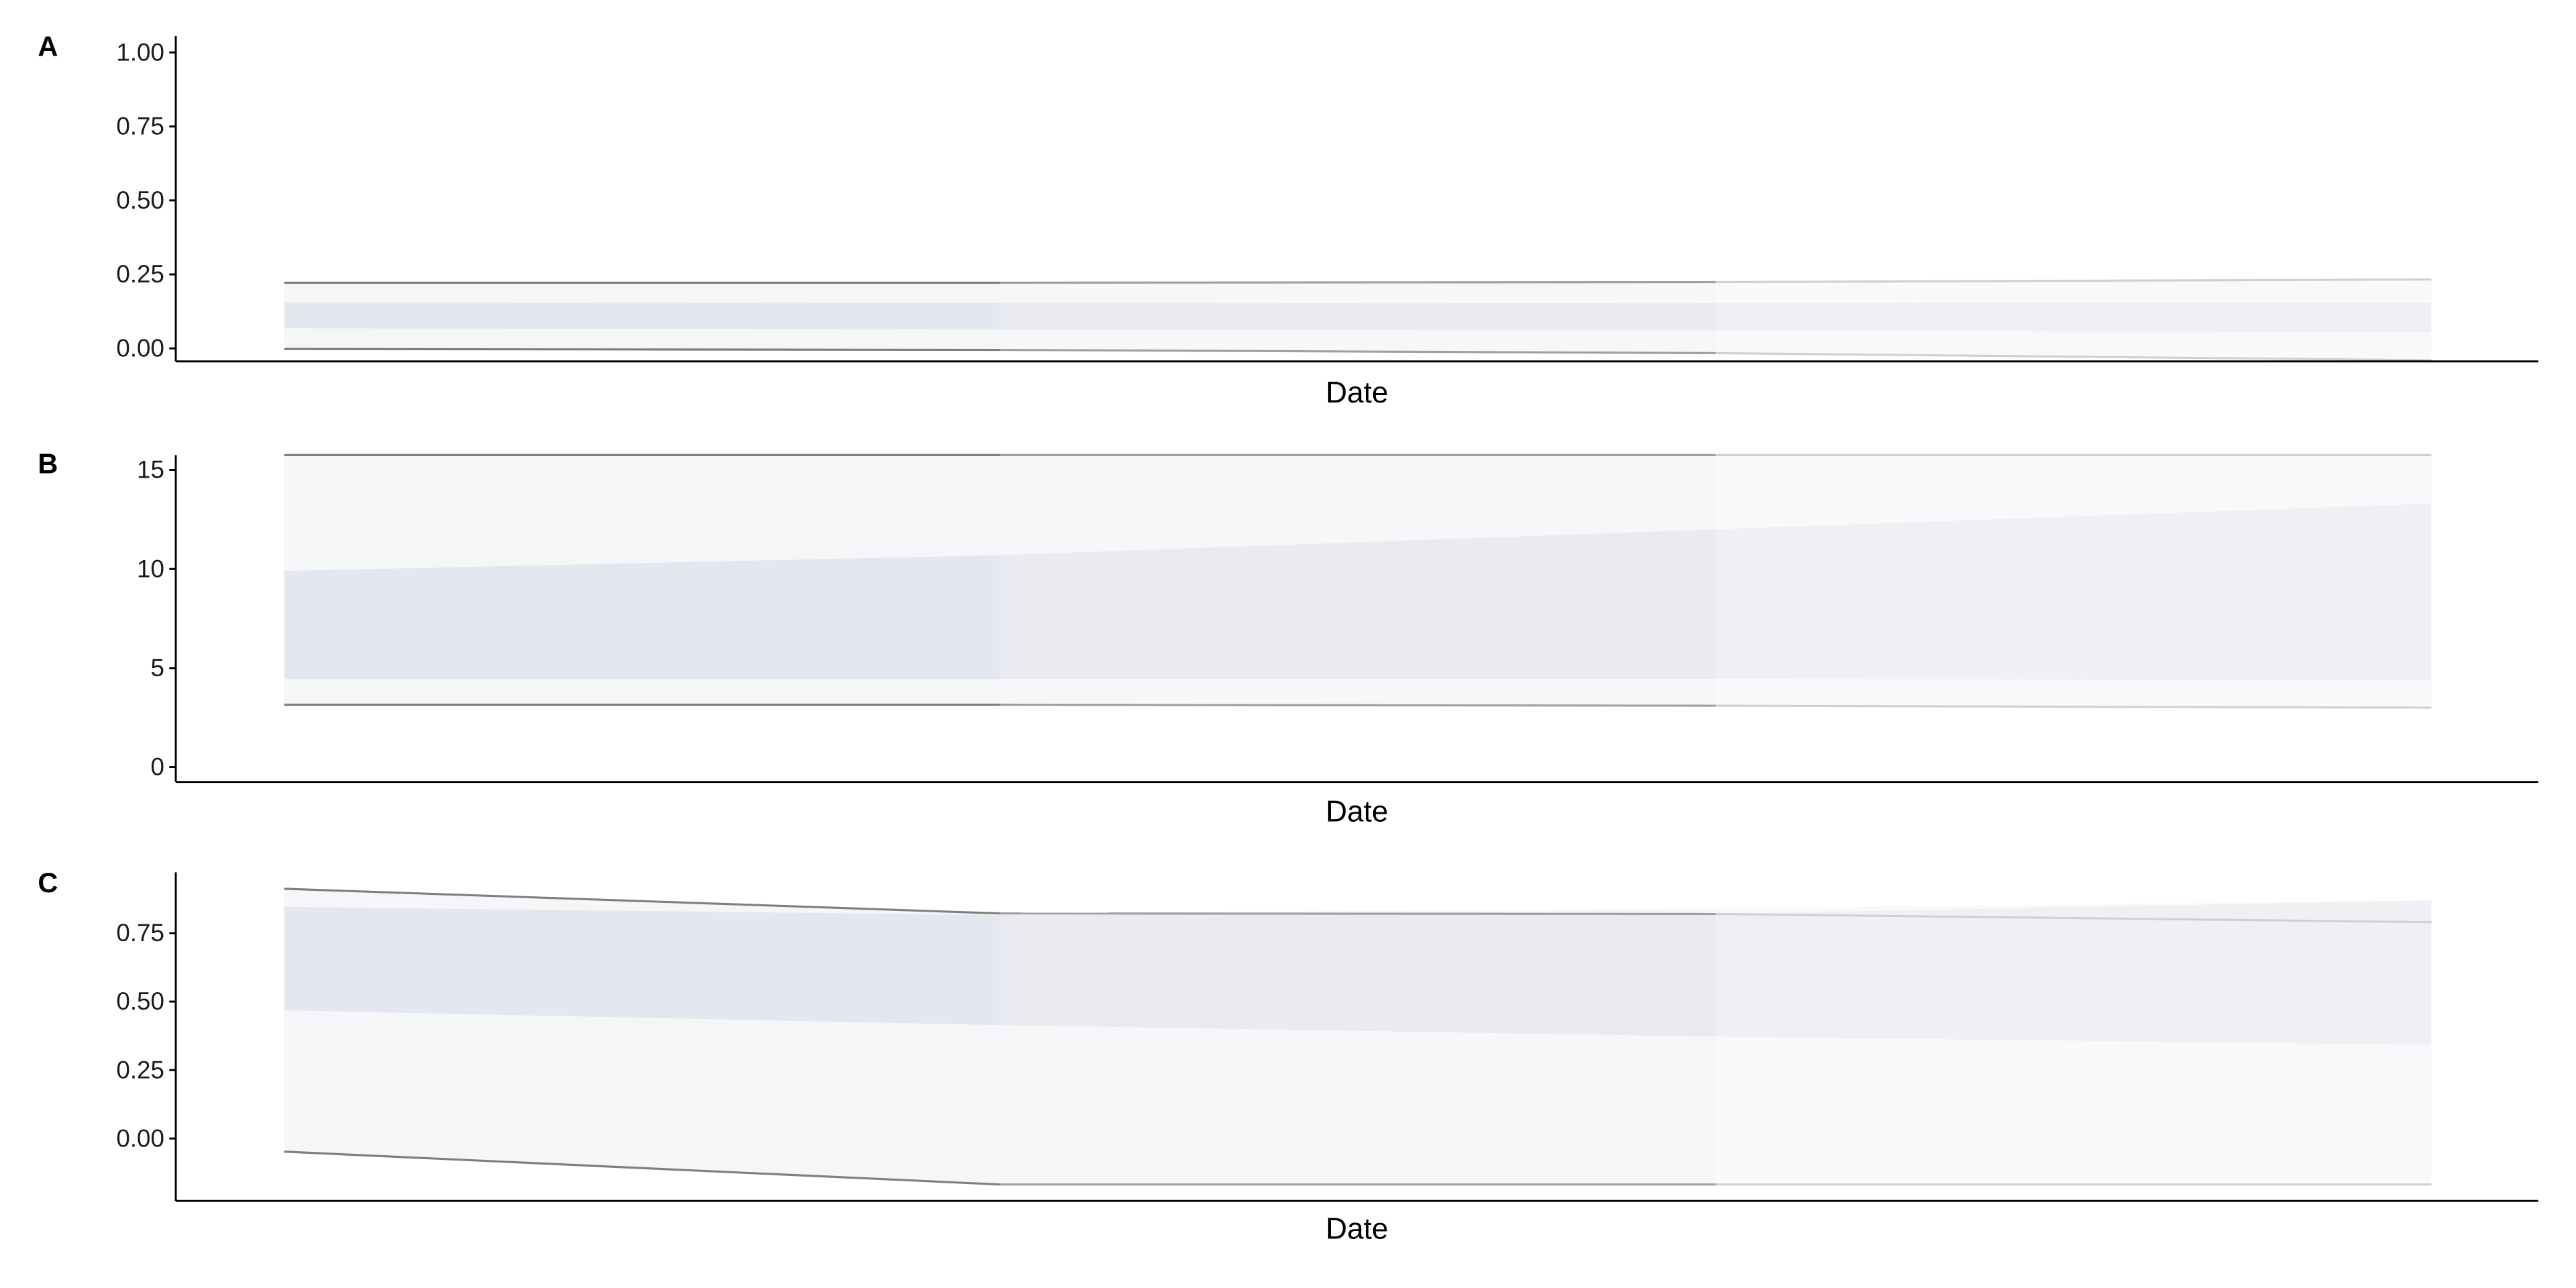 The height and width of the screenshot is (1288, 2576). What do you see at coordinates (157, 668) in the screenshot?
I see `y-tick-label: 5` at bounding box center [157, 668].